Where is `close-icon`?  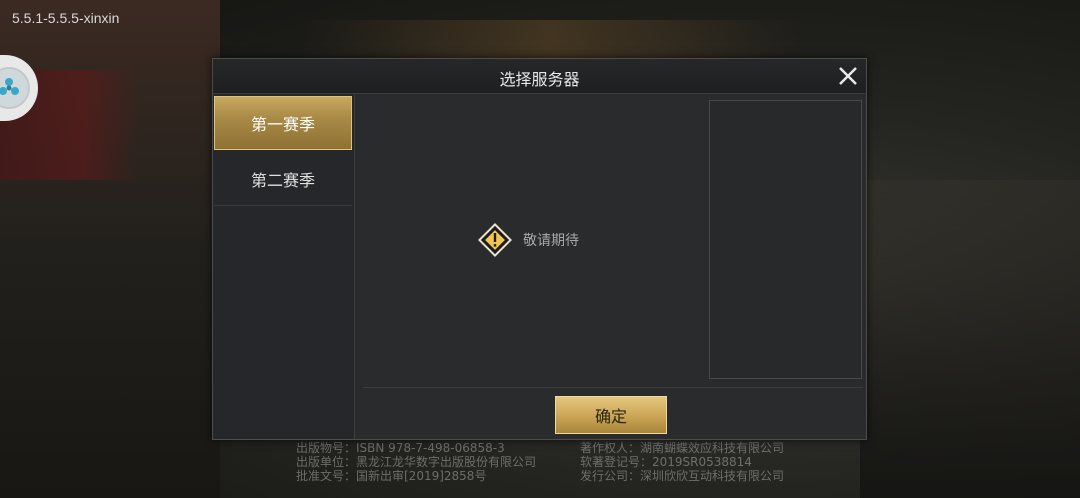
close-icon is located at coordinates (848, 76).